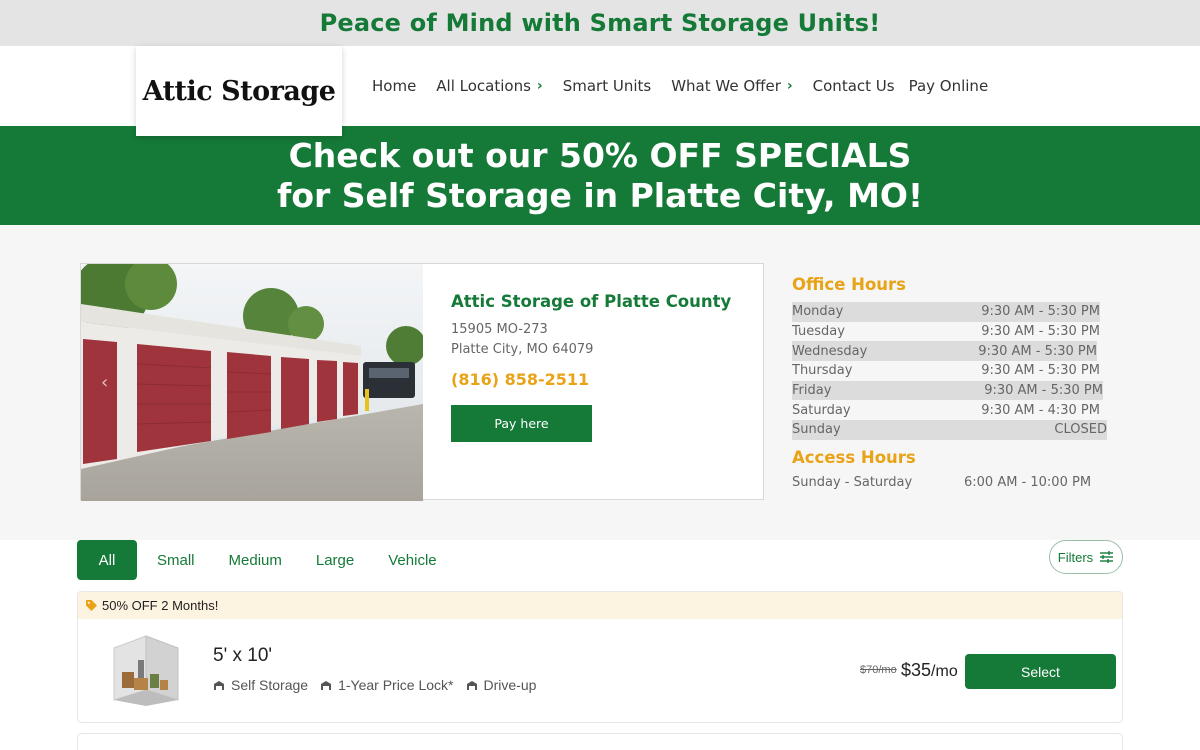  Describe the element at coordinates (243, 655) in the screenshot. I see `unit-size: 5' x 10'` at that location.